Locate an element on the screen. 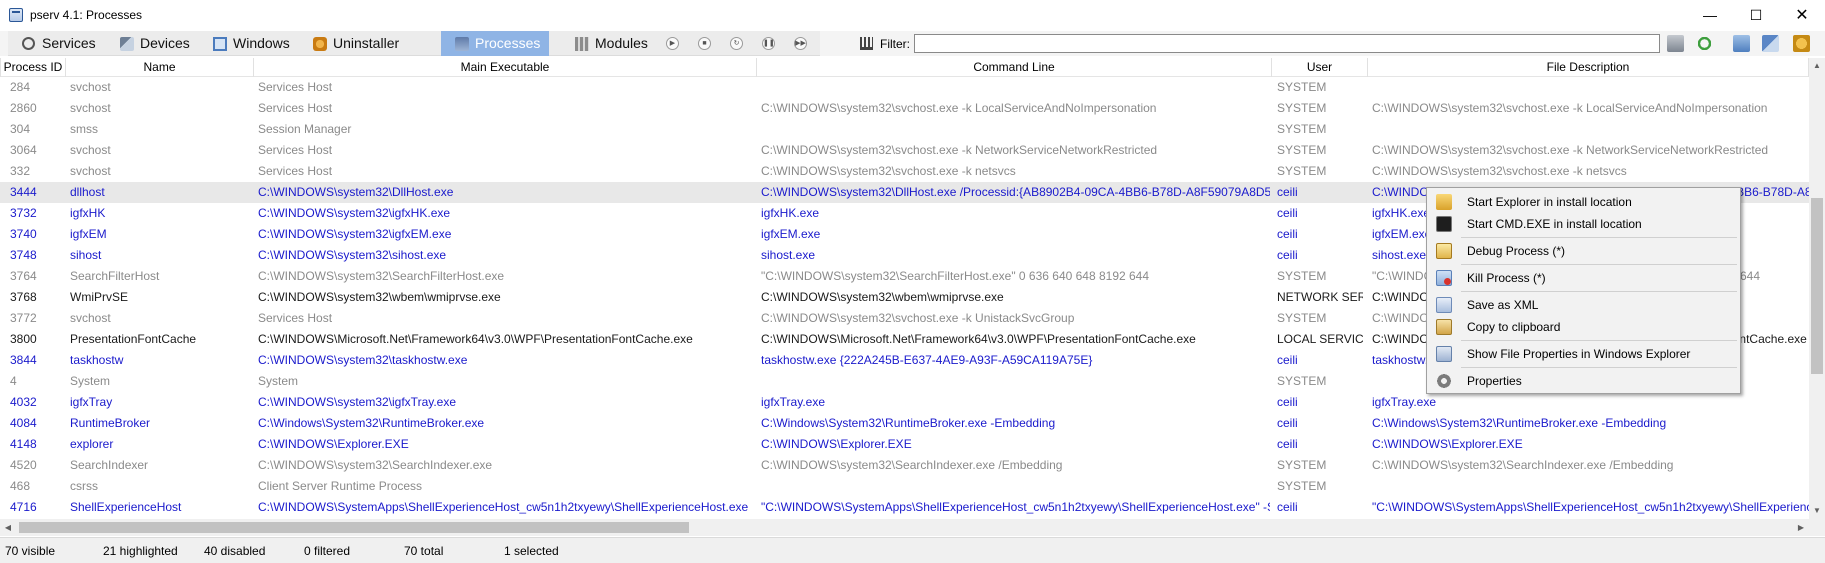  cell-main-executable: System is located at coordinates (278, 381).